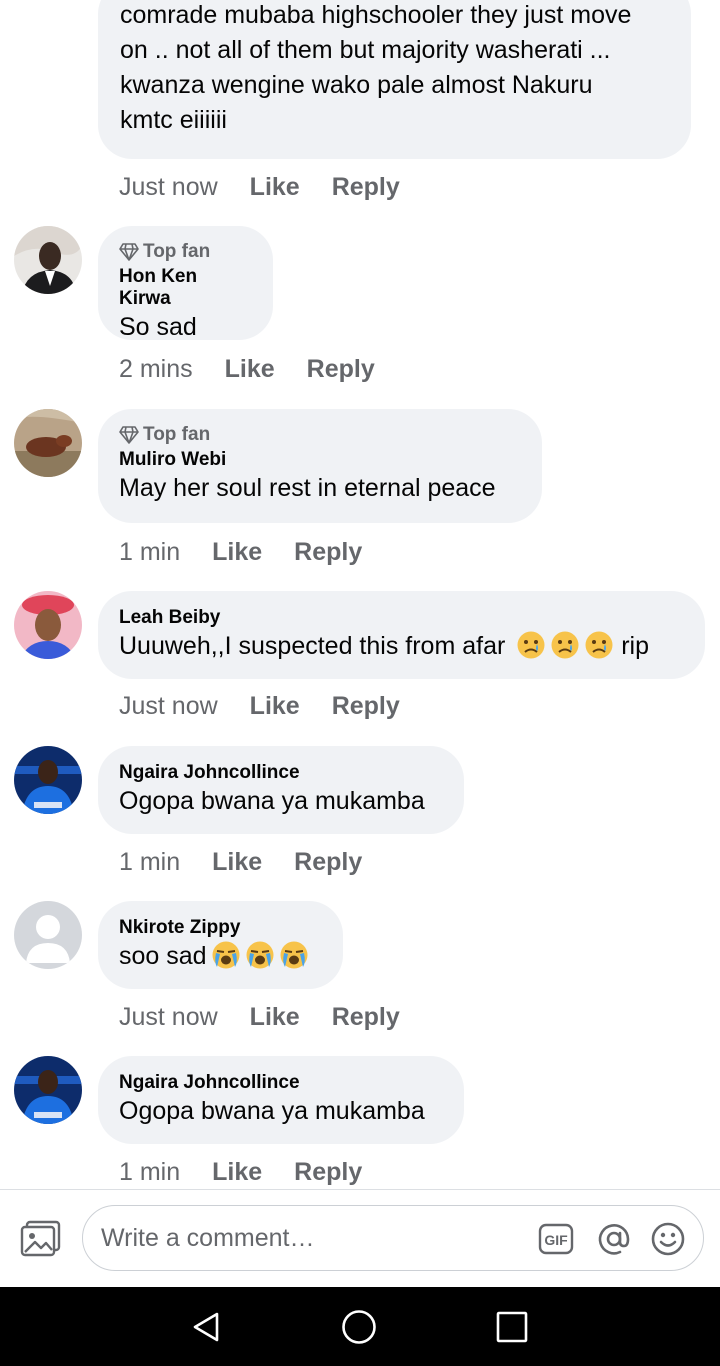 The width and height of the screenshot is (720, 1366). Describe the element at coordinates (319, 460) in the screenshot. I see `commenter-name: Muliro Webi` at that location.